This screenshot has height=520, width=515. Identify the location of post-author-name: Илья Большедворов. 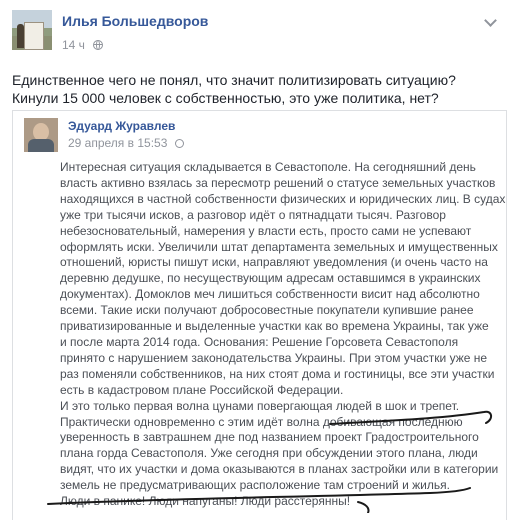
(135, 21).